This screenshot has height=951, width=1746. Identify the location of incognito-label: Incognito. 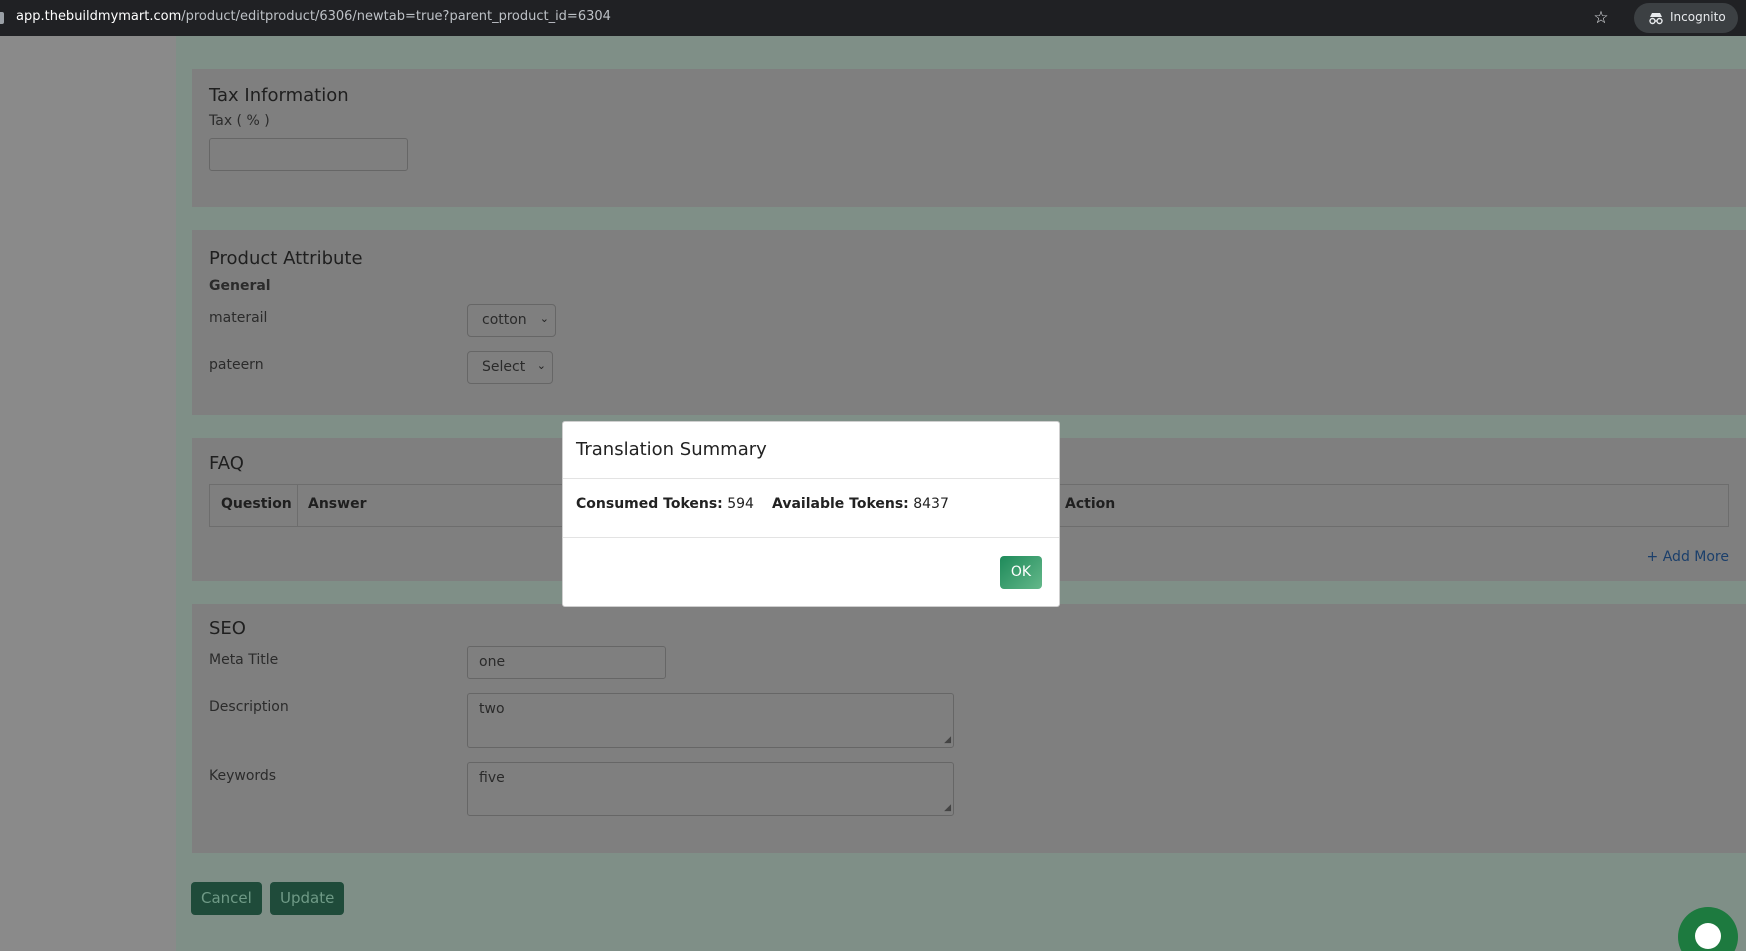
(1698, 17).